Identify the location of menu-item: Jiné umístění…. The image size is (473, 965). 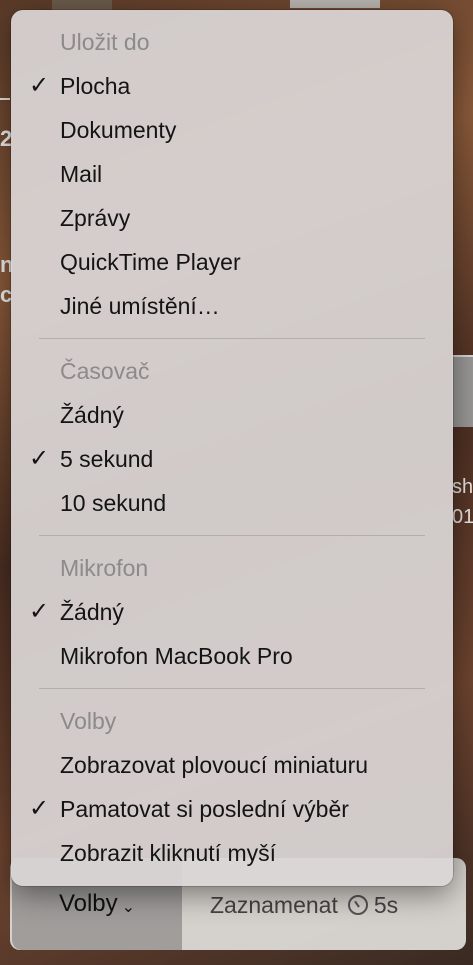
(232, 306).